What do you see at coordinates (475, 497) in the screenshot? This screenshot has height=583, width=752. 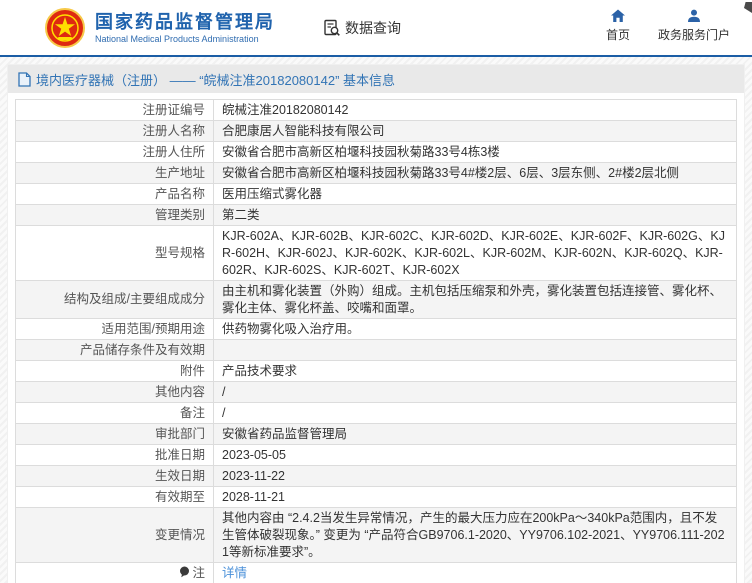 I see `row-value: 2028-11-21` at bounding box center [475, 497].